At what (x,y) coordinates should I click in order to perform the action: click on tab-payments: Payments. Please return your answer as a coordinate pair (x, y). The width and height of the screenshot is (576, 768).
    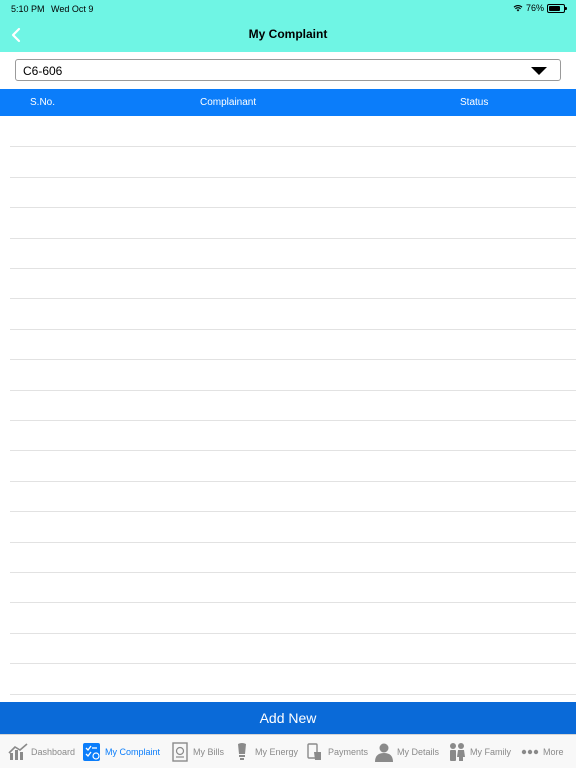
    Looking at the image, I should click on (336, 752).